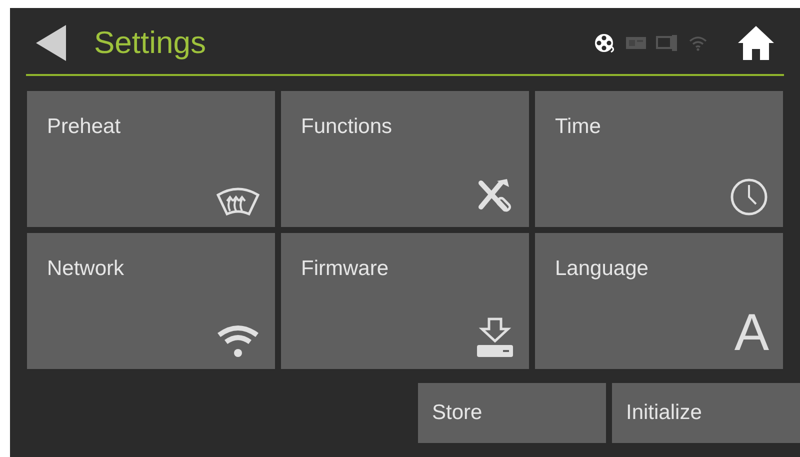 Image resolution: width=800 pixels, height=457 pixels. Describe the element at coordinates (151, 301) in the screenshot. I see `settings-tile: Network` at that location.